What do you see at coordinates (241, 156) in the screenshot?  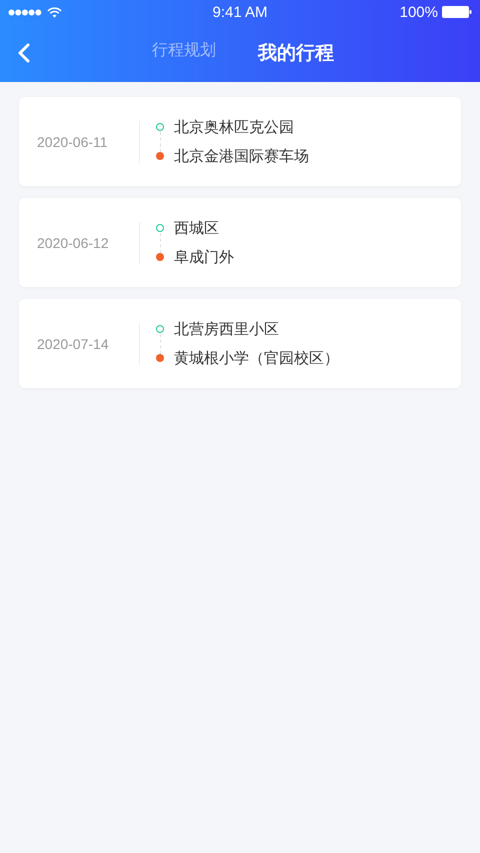 I see `stop-name: 北京金港国际赛车场` at bounding box center [241, 156].